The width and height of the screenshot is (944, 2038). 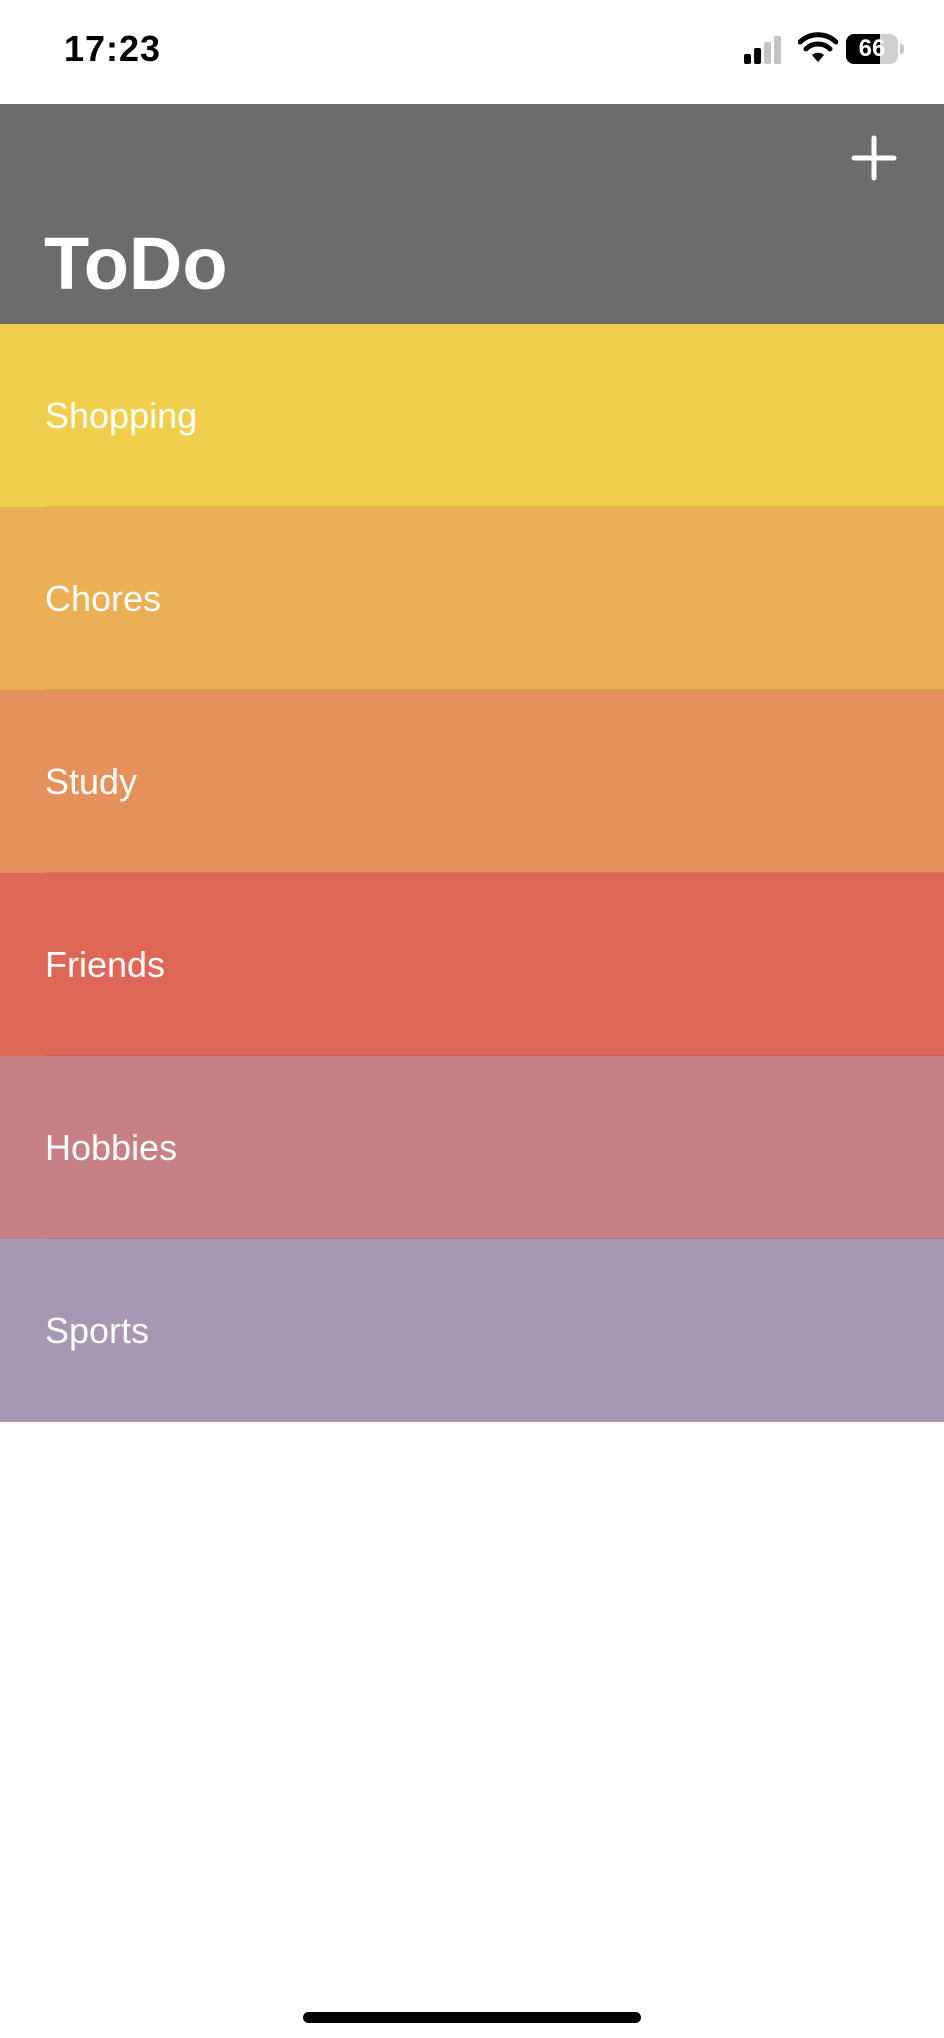 What do you see at coordinates (97, 1330) in the screenshot?
I see `category-label: Sports` at bounding box center [97, 1330].